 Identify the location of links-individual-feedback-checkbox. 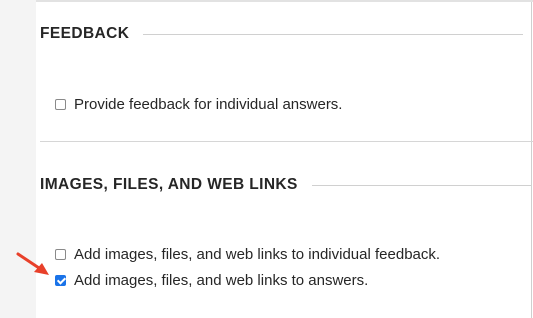
(60, 254).